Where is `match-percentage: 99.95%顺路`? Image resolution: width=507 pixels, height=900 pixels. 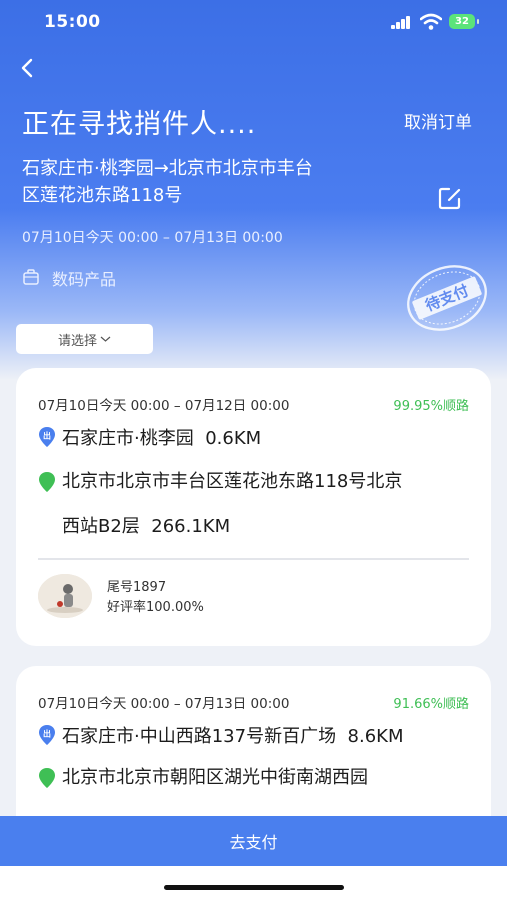 match-percentage: 99.95%顺路 is located at coordinates (431, 406).